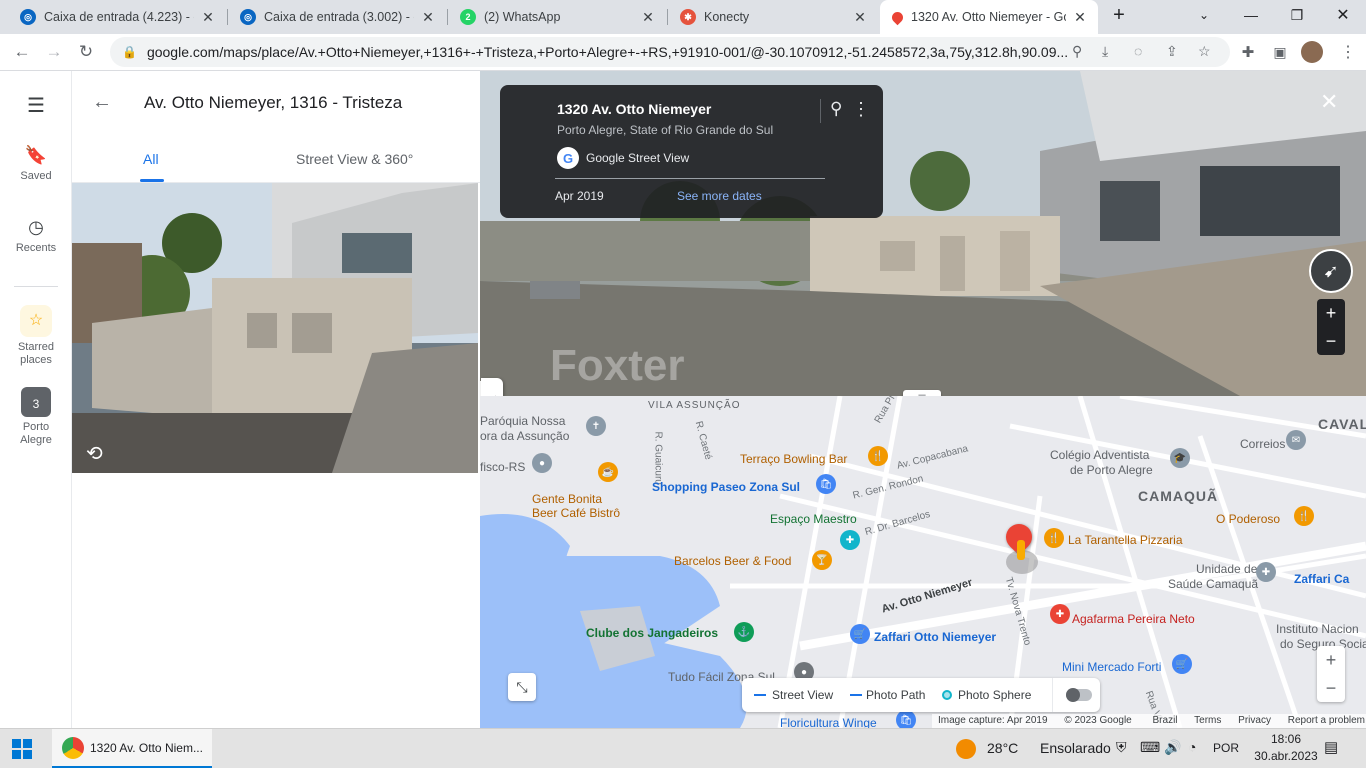  What do you see at coordinates (1296, 440) in the screenshot?
I see `mail-icon: ✉` at bounding box center [1296, 440].